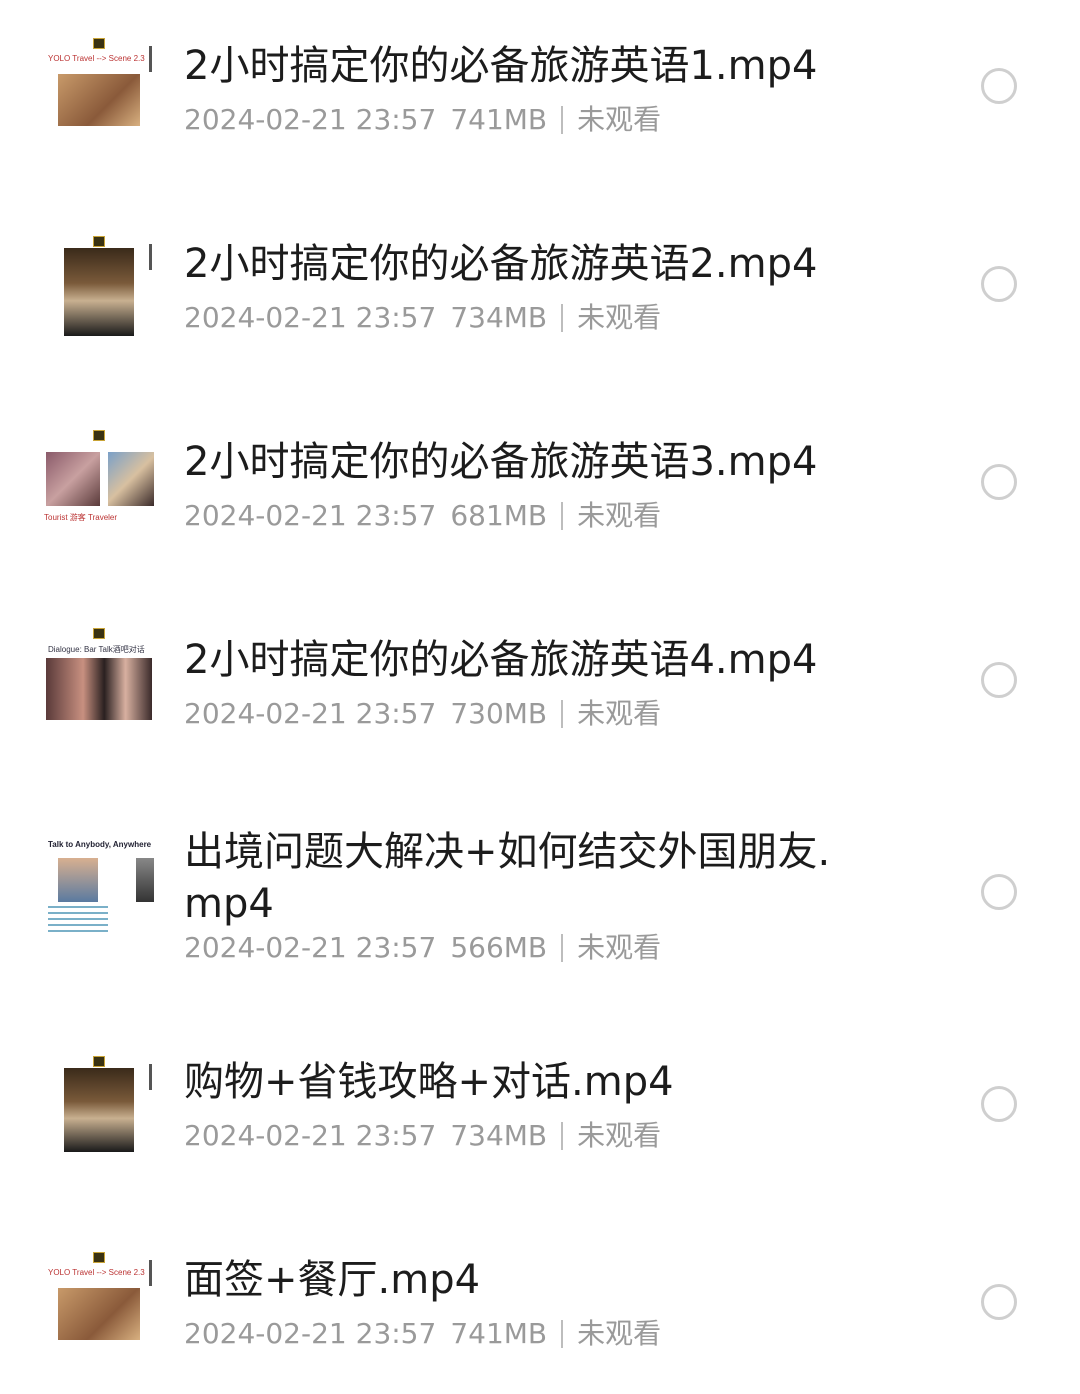 This screenshot has height=1394, width=1080. Describe the element at coordinates (99, 888) in the screenshot. I see `video-thumbnail: Talk to Anybody, Anywhere` at that location.